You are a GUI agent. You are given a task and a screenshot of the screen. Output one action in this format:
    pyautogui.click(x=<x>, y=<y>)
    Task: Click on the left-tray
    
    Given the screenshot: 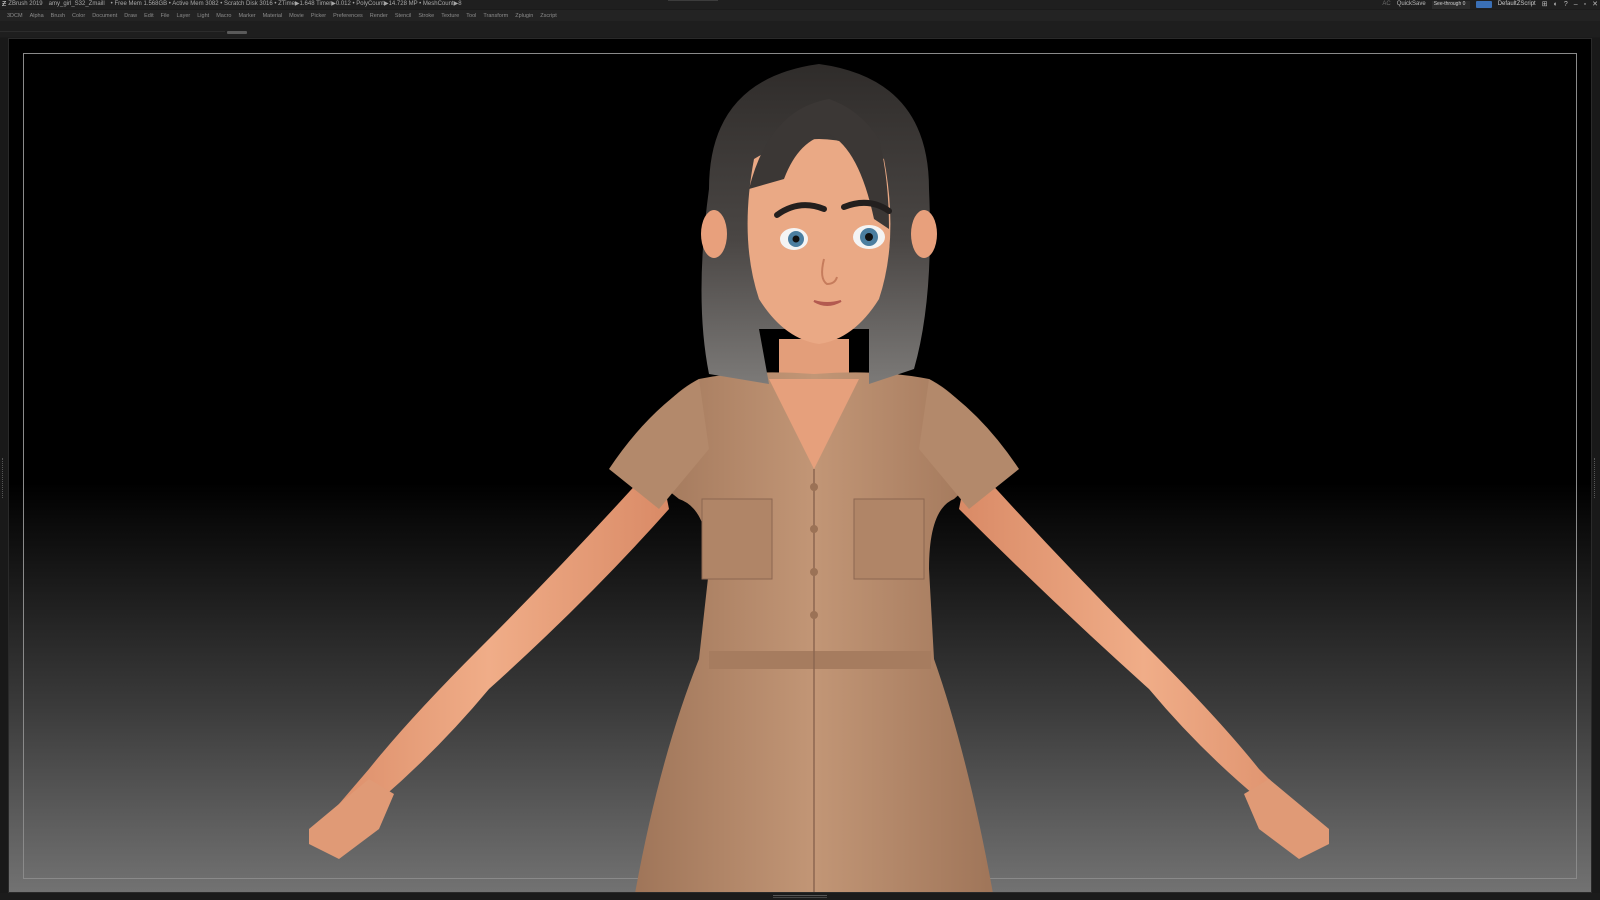 What is the action you would take?
    pyautogui.click(x=4, y=465)
    